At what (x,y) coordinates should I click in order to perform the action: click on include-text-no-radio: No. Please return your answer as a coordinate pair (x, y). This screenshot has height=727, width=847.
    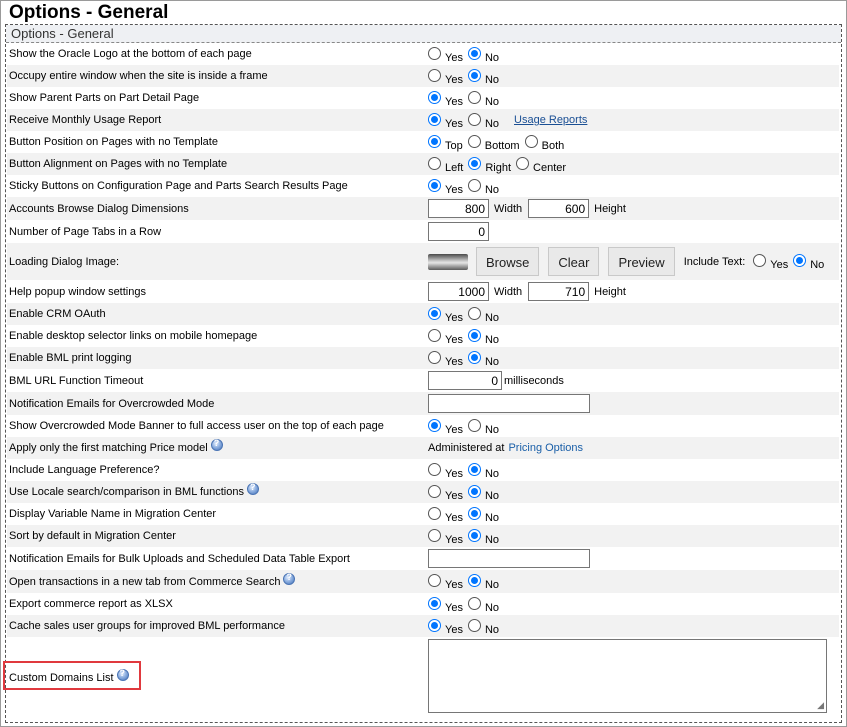
    Looking at the image, I should click on (808, 262).